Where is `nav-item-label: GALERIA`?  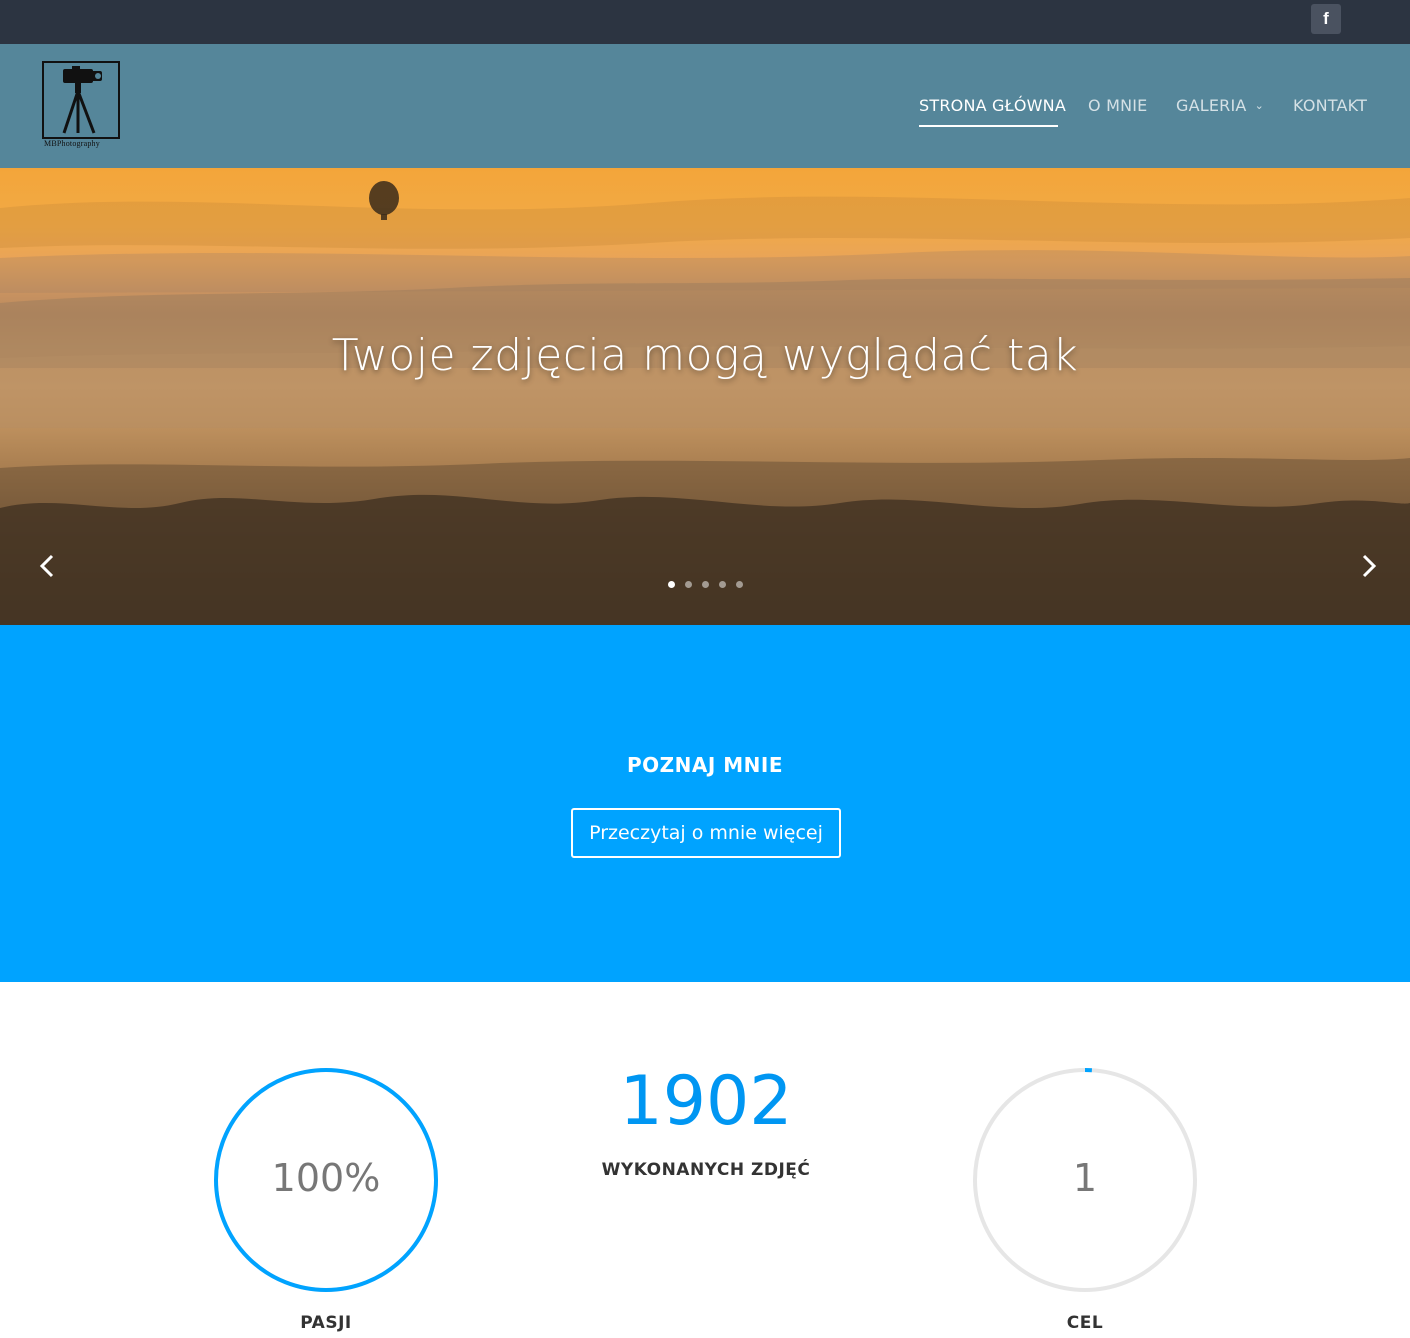
nav-item-label: GALERIA is located at coordinates (1211, 105).